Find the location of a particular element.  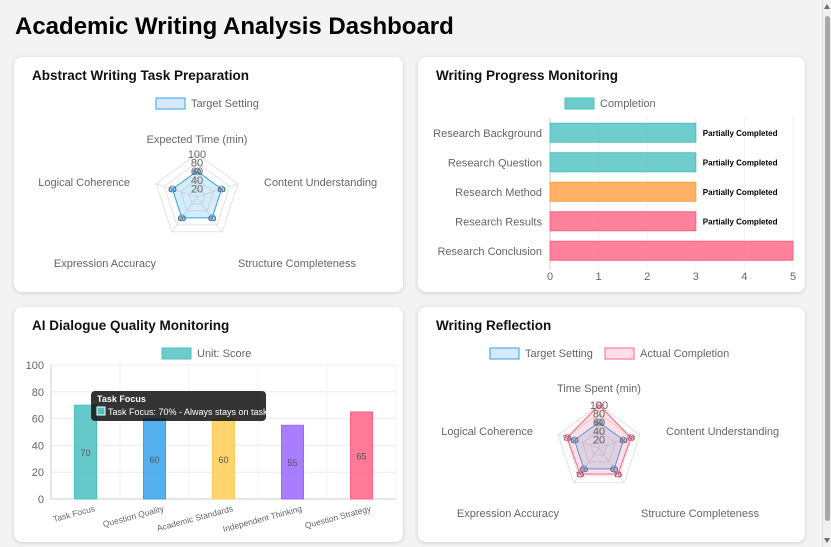

y-tick-label: 20 is located at coordinates (38, 473).